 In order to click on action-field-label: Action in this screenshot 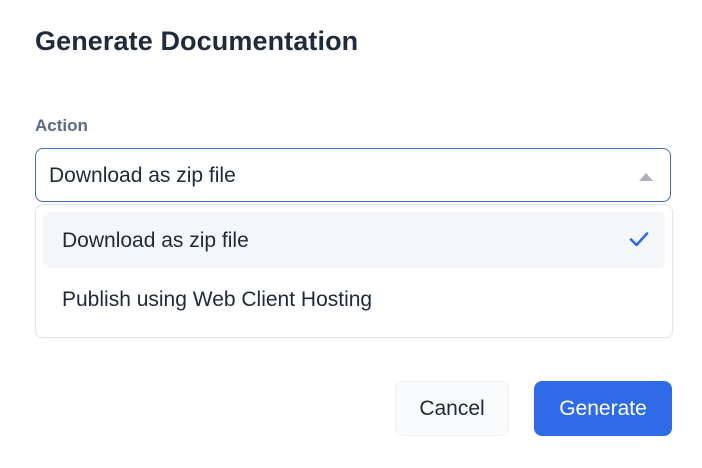, I will do `click(61, 125)`.